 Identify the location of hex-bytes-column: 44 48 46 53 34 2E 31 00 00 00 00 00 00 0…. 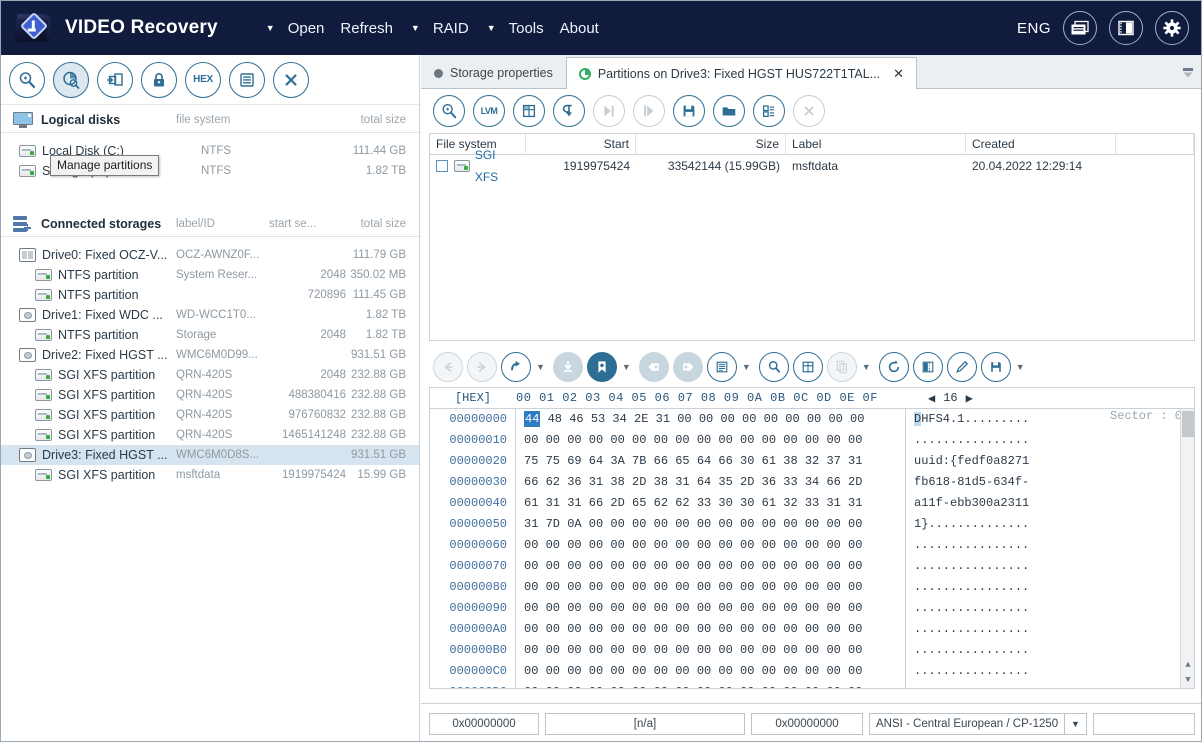
(711, 548).